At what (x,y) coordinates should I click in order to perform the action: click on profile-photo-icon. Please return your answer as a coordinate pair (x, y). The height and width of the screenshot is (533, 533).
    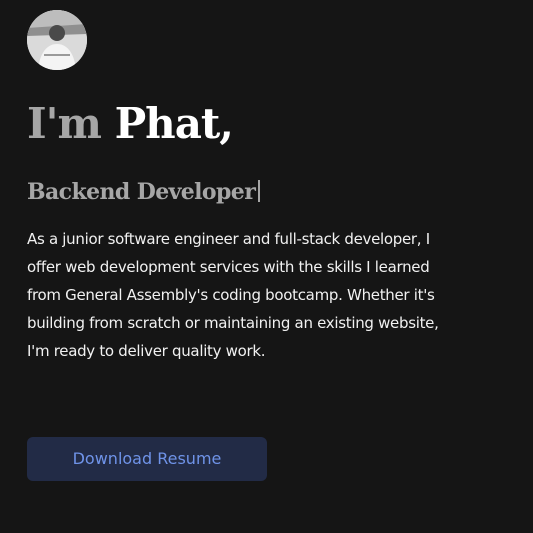
    Looking at the image, I should click on (57, 40).